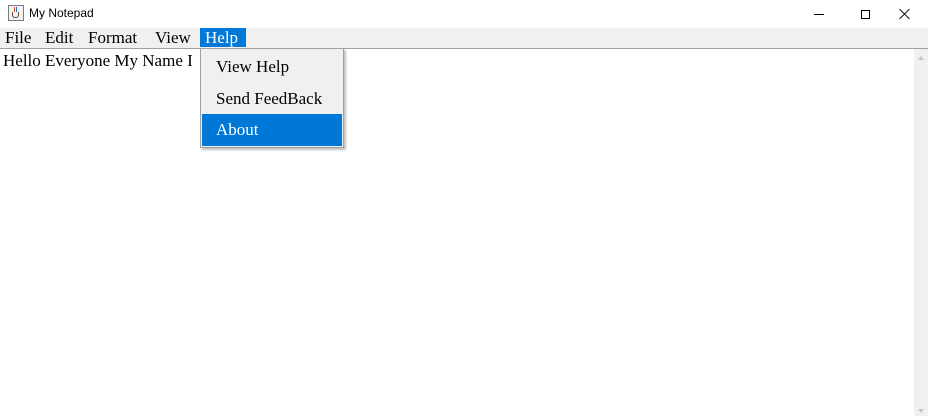 The width and height of the screenshot is (928, 416). What do you see at coordinates (175, 37) in the screenshot?
I see `menu-view: View` at bounding box center [175, 37].